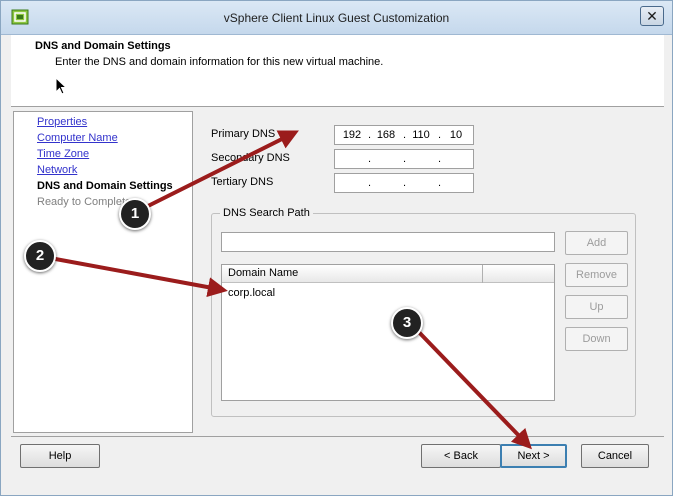 This screenshot has height=496, width=673. Describe the element at coordinates (263, 273) in the screenshot. I see `domain-name-column-header: Domain Name` at that location.